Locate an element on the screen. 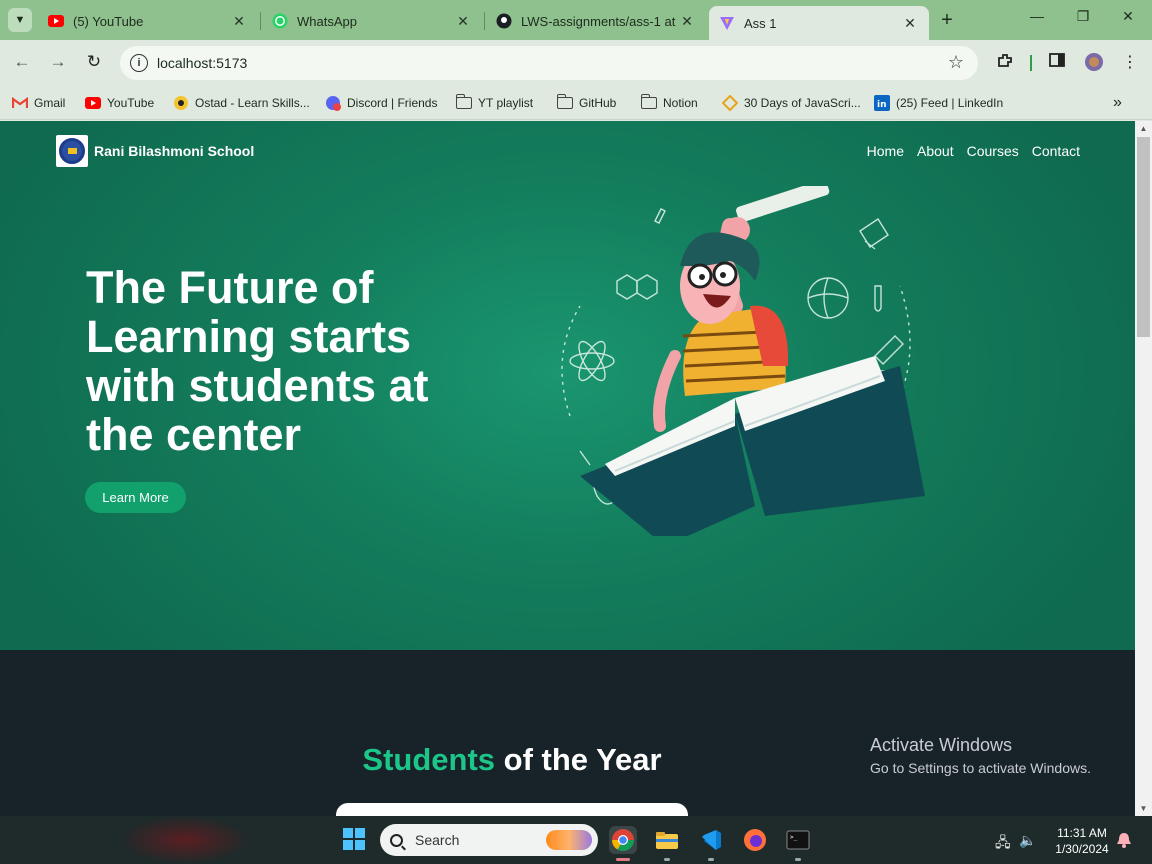 This screenshot has height=864, width=1152. bookmark-discord: Discord | Friends is located at coordinates (381, 103).